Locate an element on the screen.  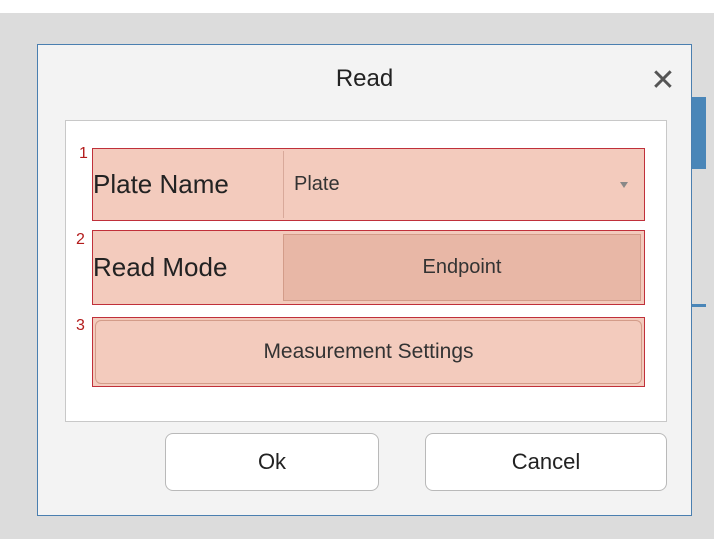
measurement-settings-row: Measurement Settings is located at coordinates (368, 352).